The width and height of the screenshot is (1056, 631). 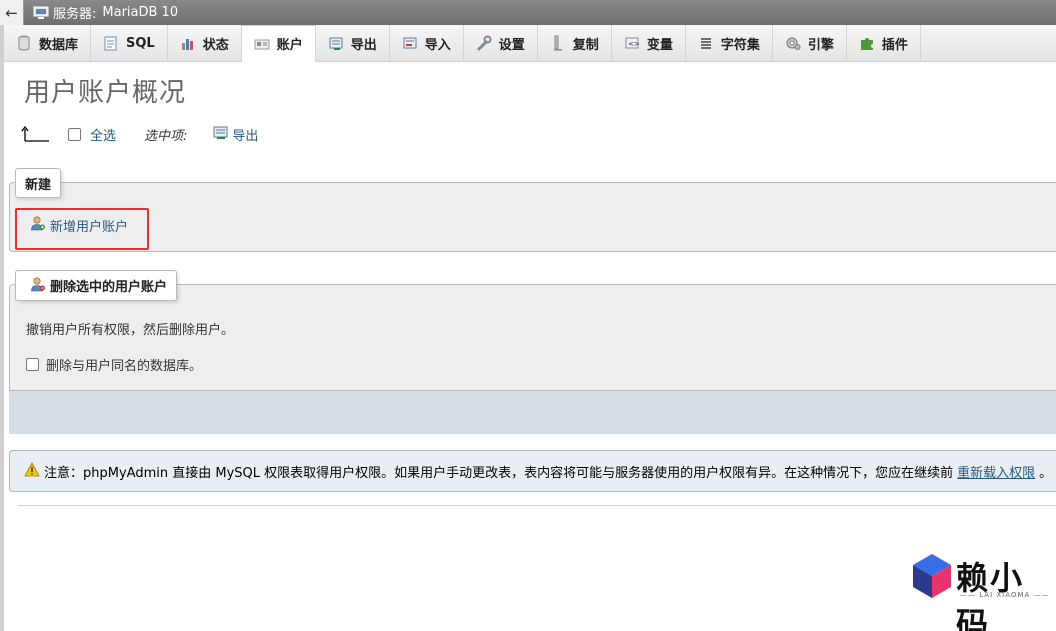 I want to click on charset-icon, so click(x=706, y=43).